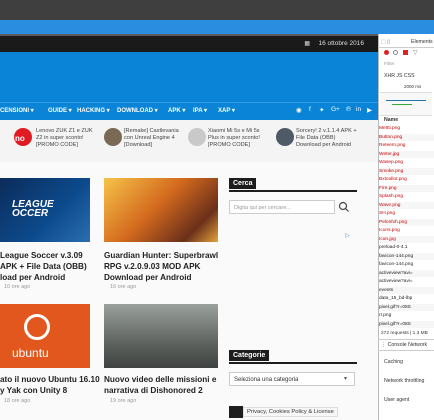 Image resolution: width=434 pixels, height=420 pixels. I want to click on card-meta-4: 19 ore ago, so click(123, 401).